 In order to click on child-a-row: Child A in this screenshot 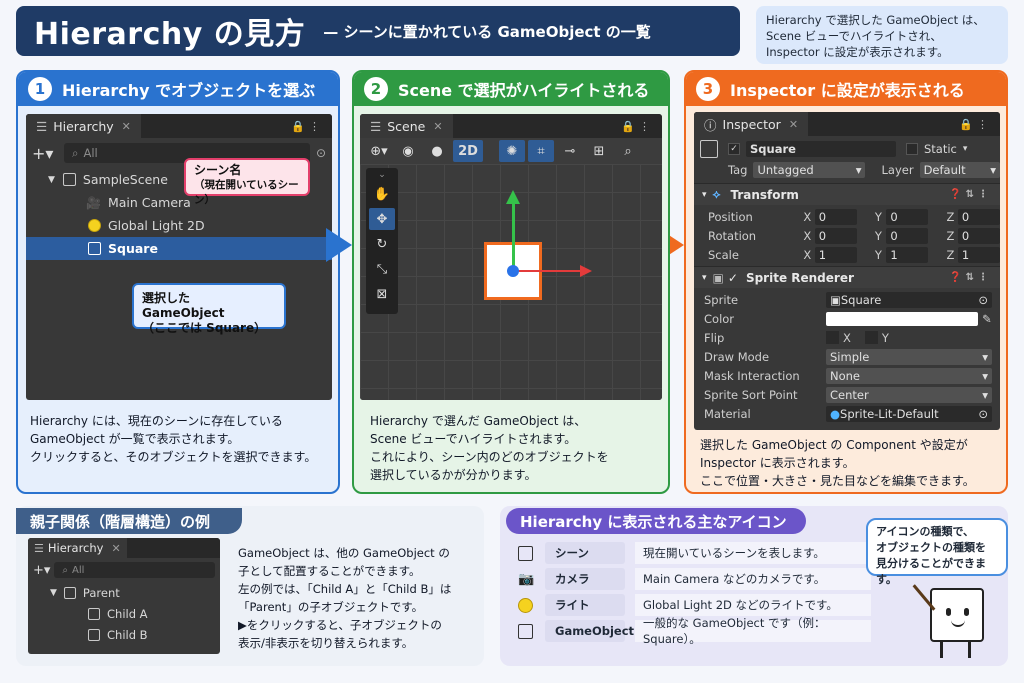, I will do `click(124, 613)`.